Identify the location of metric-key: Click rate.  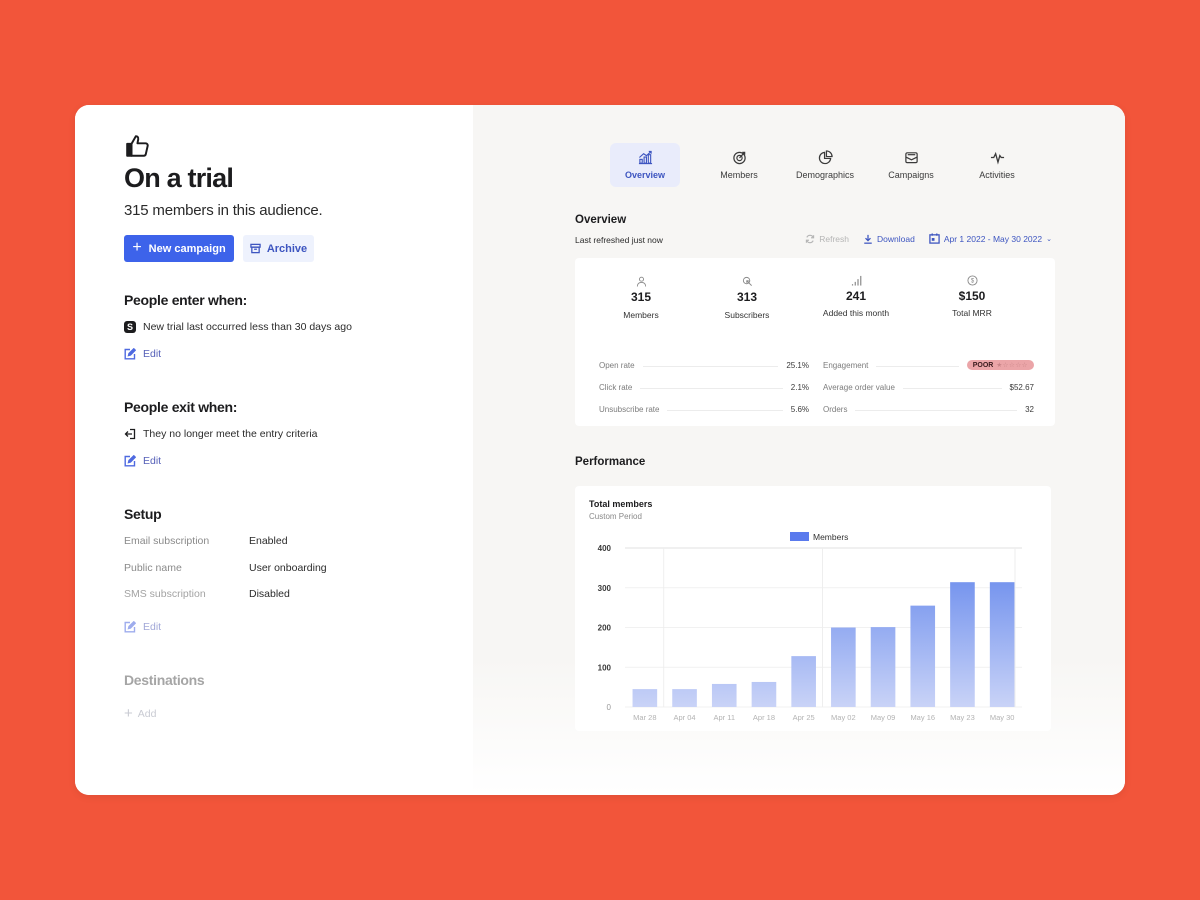
(616, 387).